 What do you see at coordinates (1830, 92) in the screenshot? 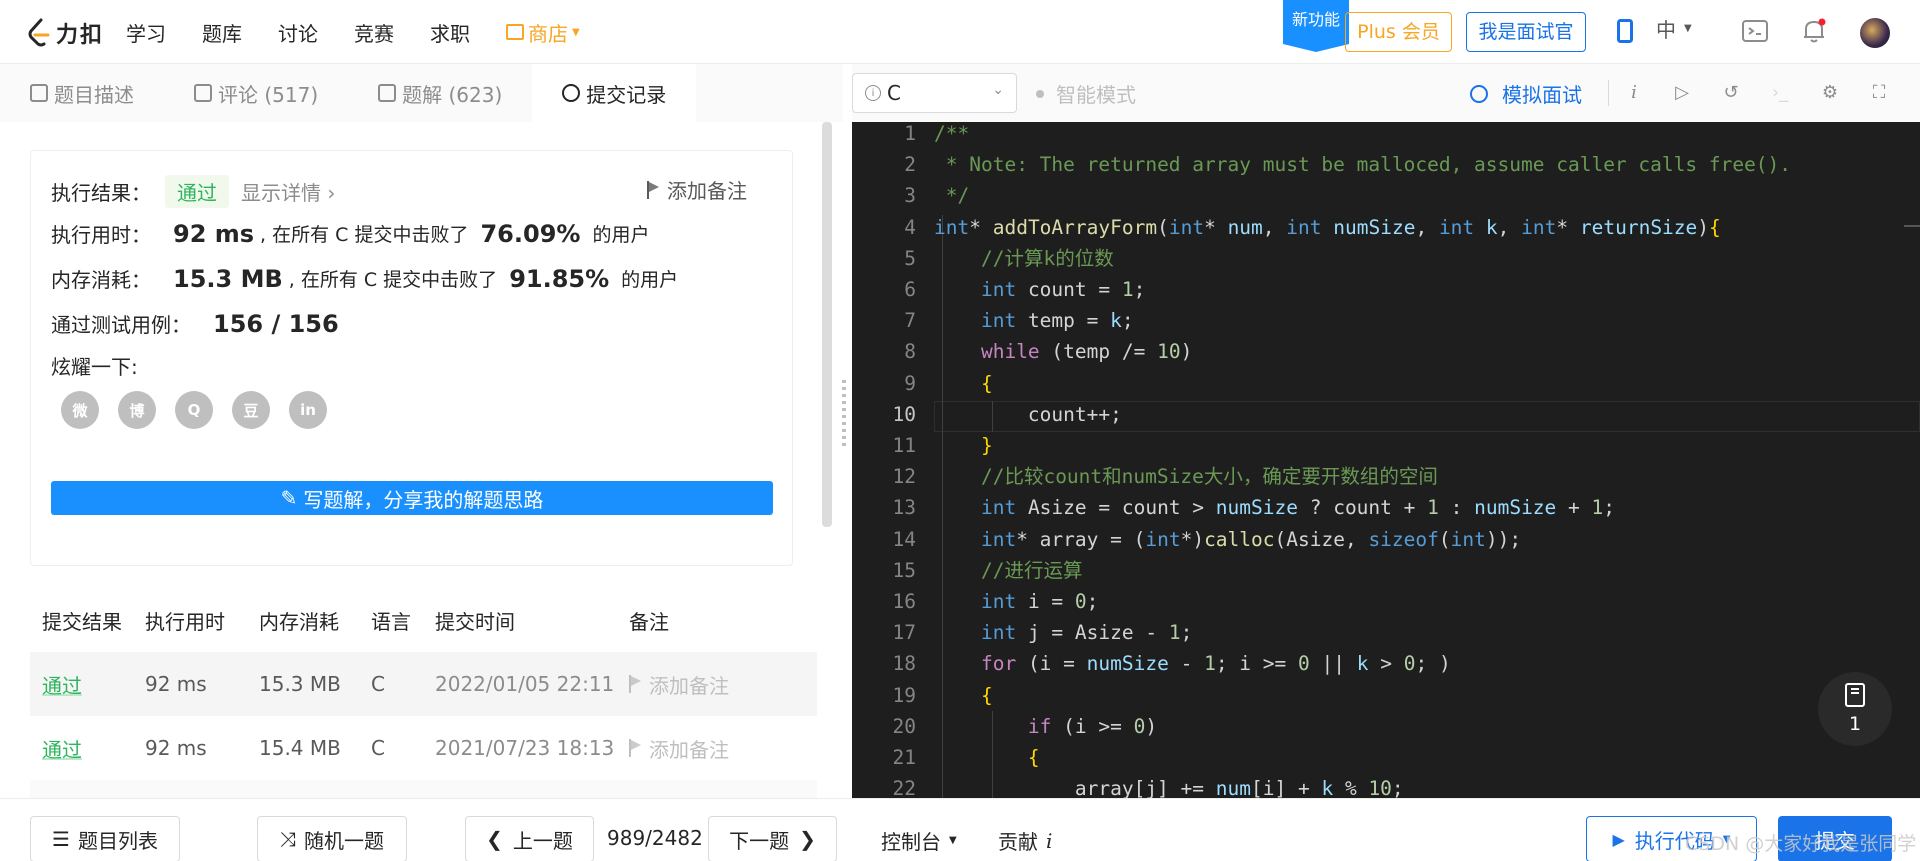
I see `settings-icon: ⚙` at bounding box center [1830, 92].